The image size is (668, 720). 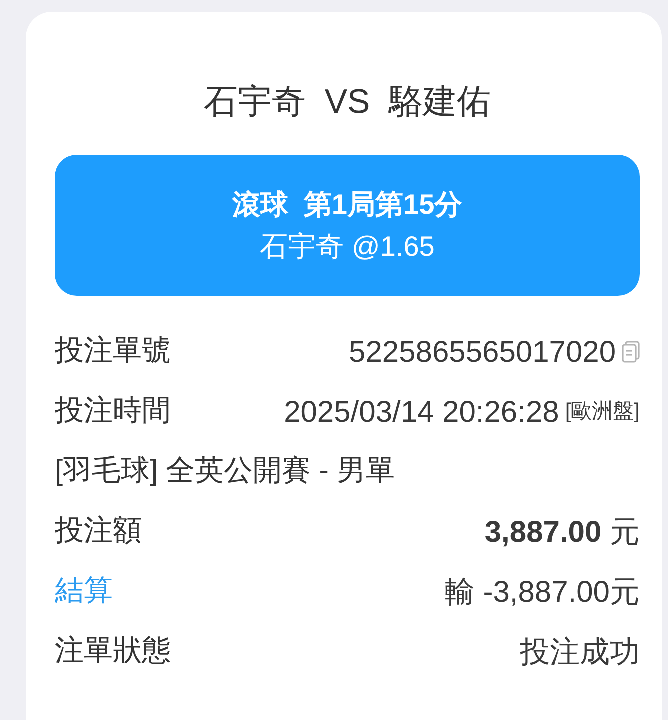 What do you see at coordinates (84, 592) in the screenshot?
I see `field-label: 結算` at bounding box center [84, 592].